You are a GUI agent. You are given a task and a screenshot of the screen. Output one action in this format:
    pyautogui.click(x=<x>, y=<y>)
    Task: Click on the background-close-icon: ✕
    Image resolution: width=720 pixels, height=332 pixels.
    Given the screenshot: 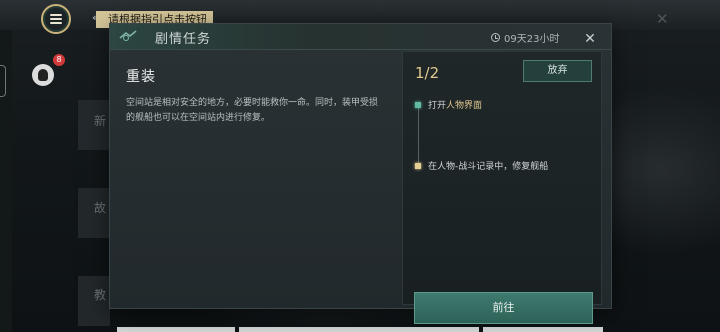 What is the action you would take?
    pyautogui.click(x=662, y=19)
    